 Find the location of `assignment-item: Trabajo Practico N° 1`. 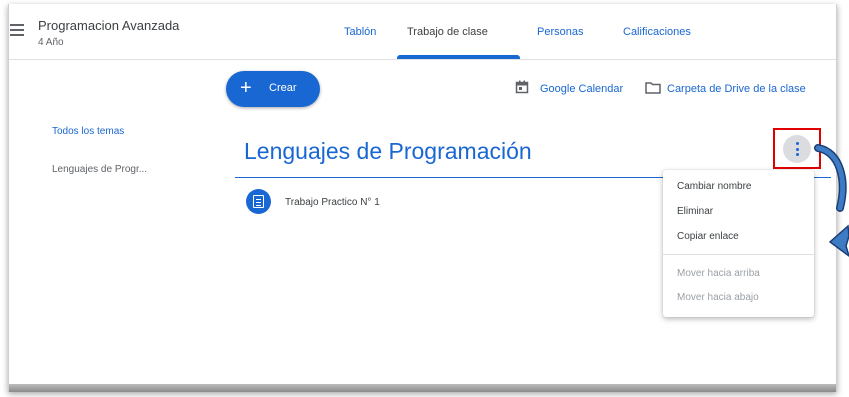

assignment-item: Trabajo Practico N° 1 is located at coordinates (332, 202).